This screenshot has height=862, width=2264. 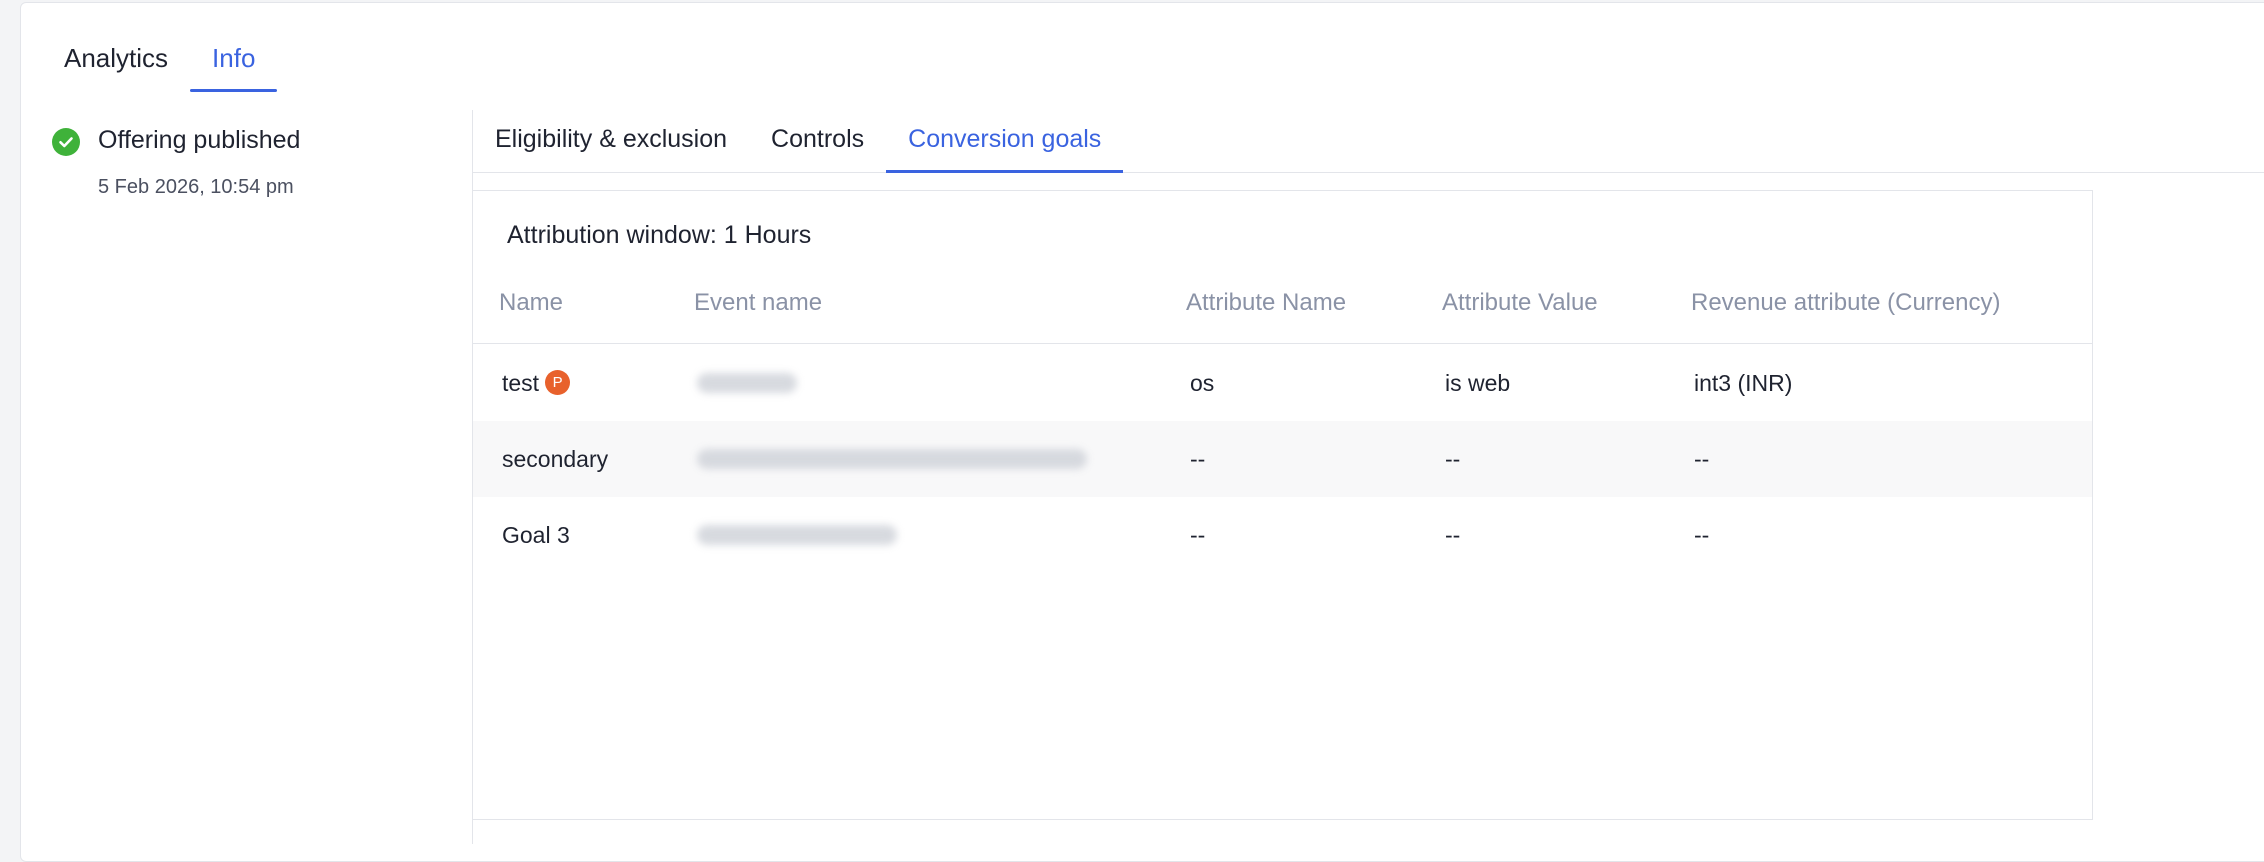 What do you see at coordinates (1282, 535) in the screenshot?
I see `table-row: Goal 3 -- -- --` at bounding box center [1282, 535].